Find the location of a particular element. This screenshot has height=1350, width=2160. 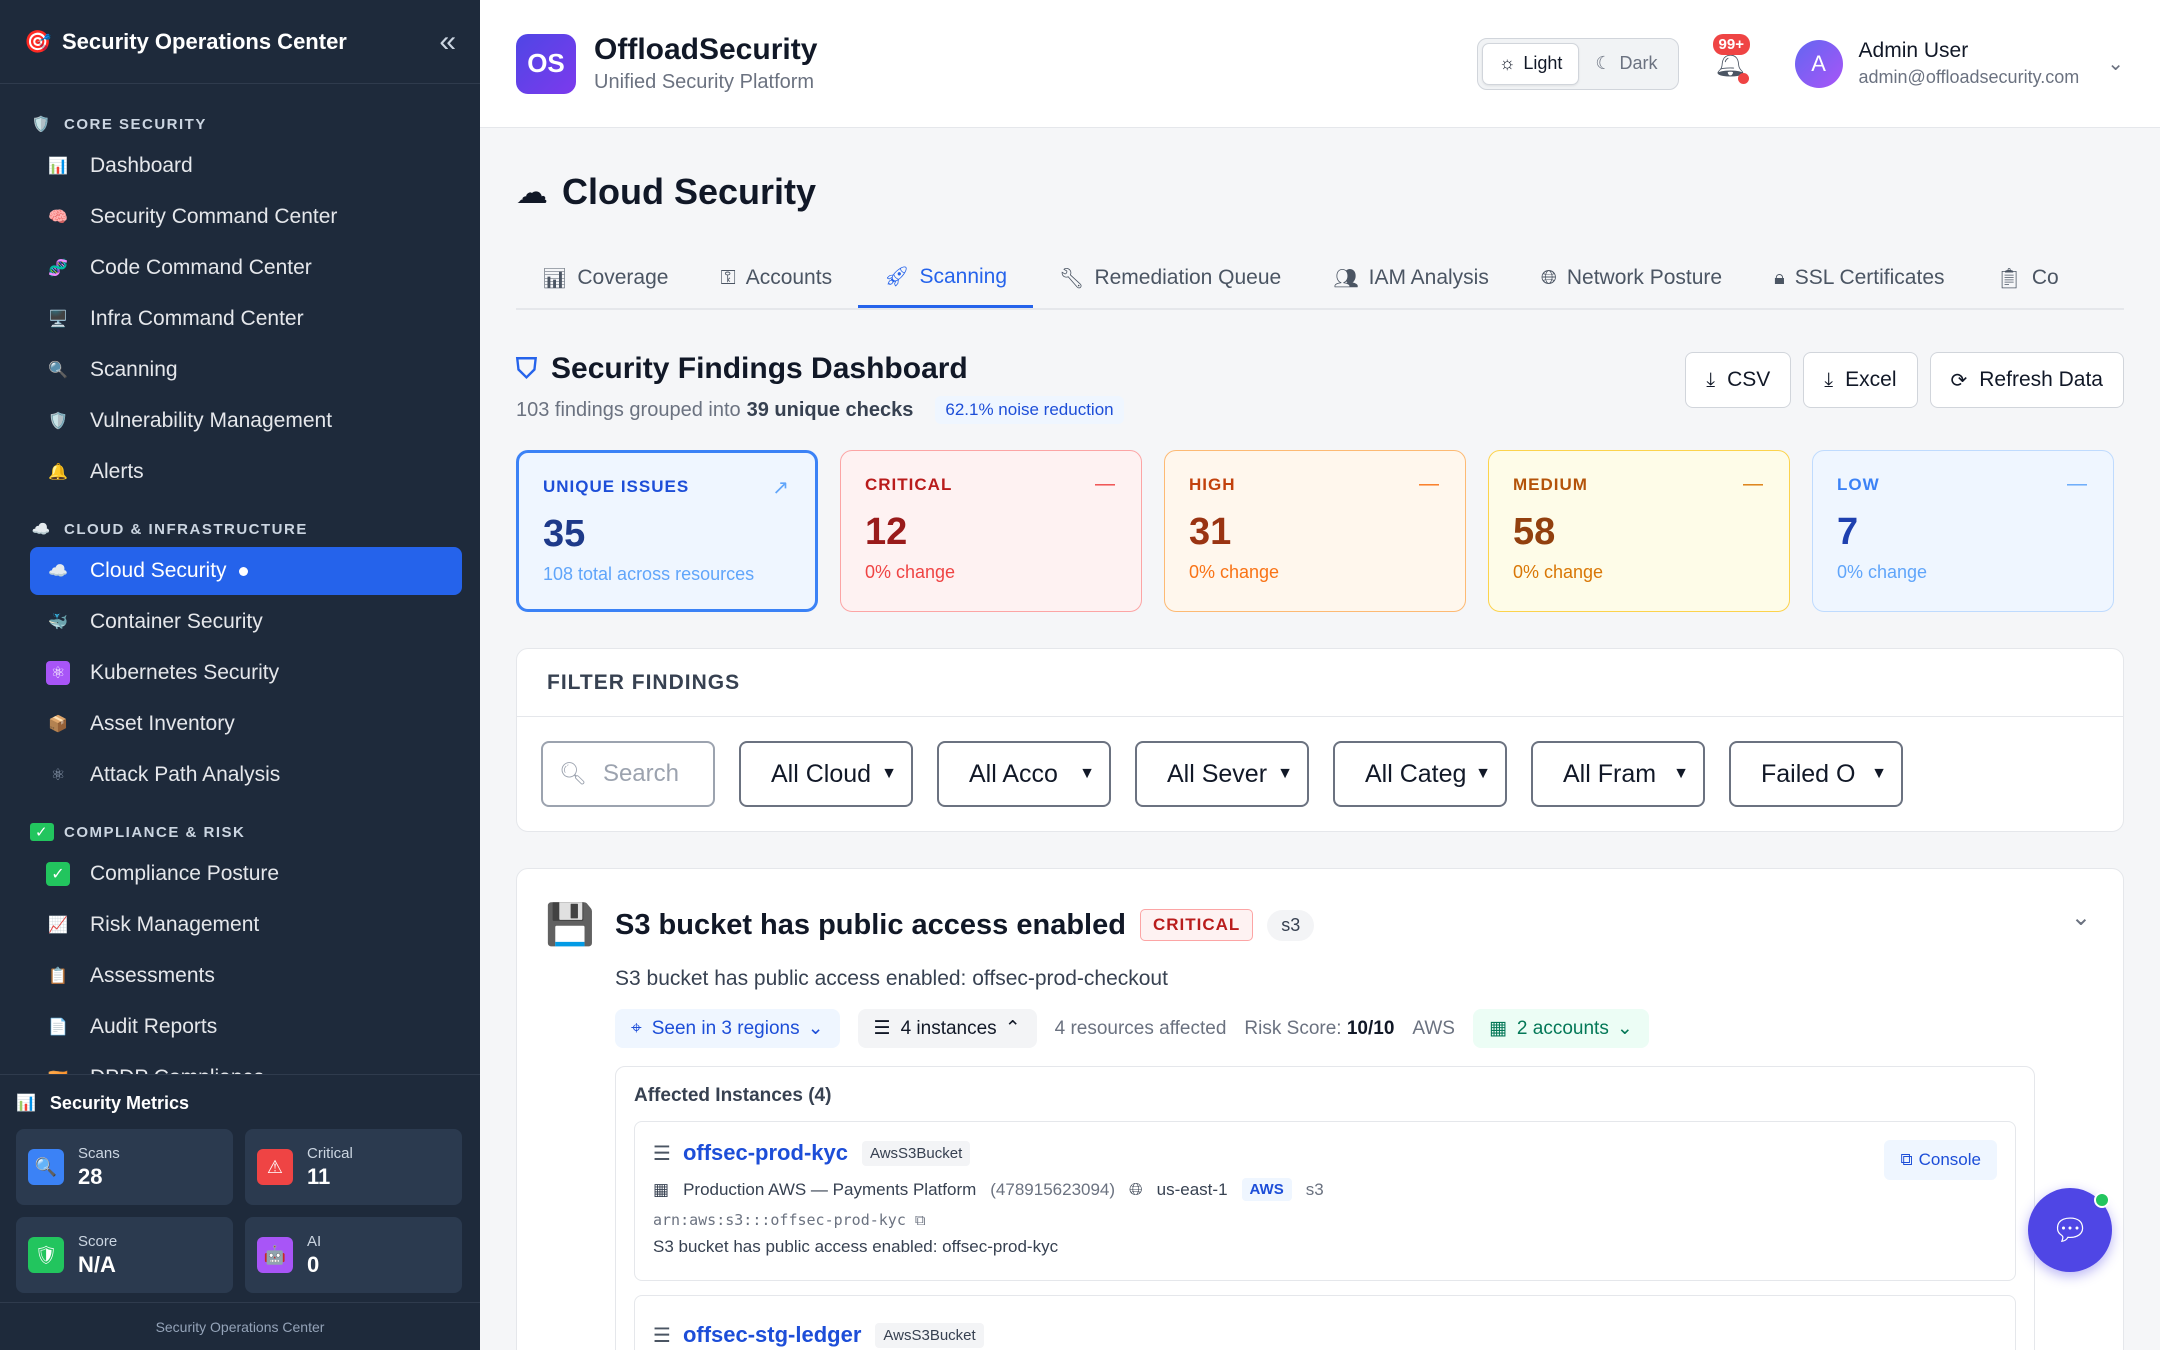

instance-name: offsec-stg-ledger is located at coordinates (772, 1335).